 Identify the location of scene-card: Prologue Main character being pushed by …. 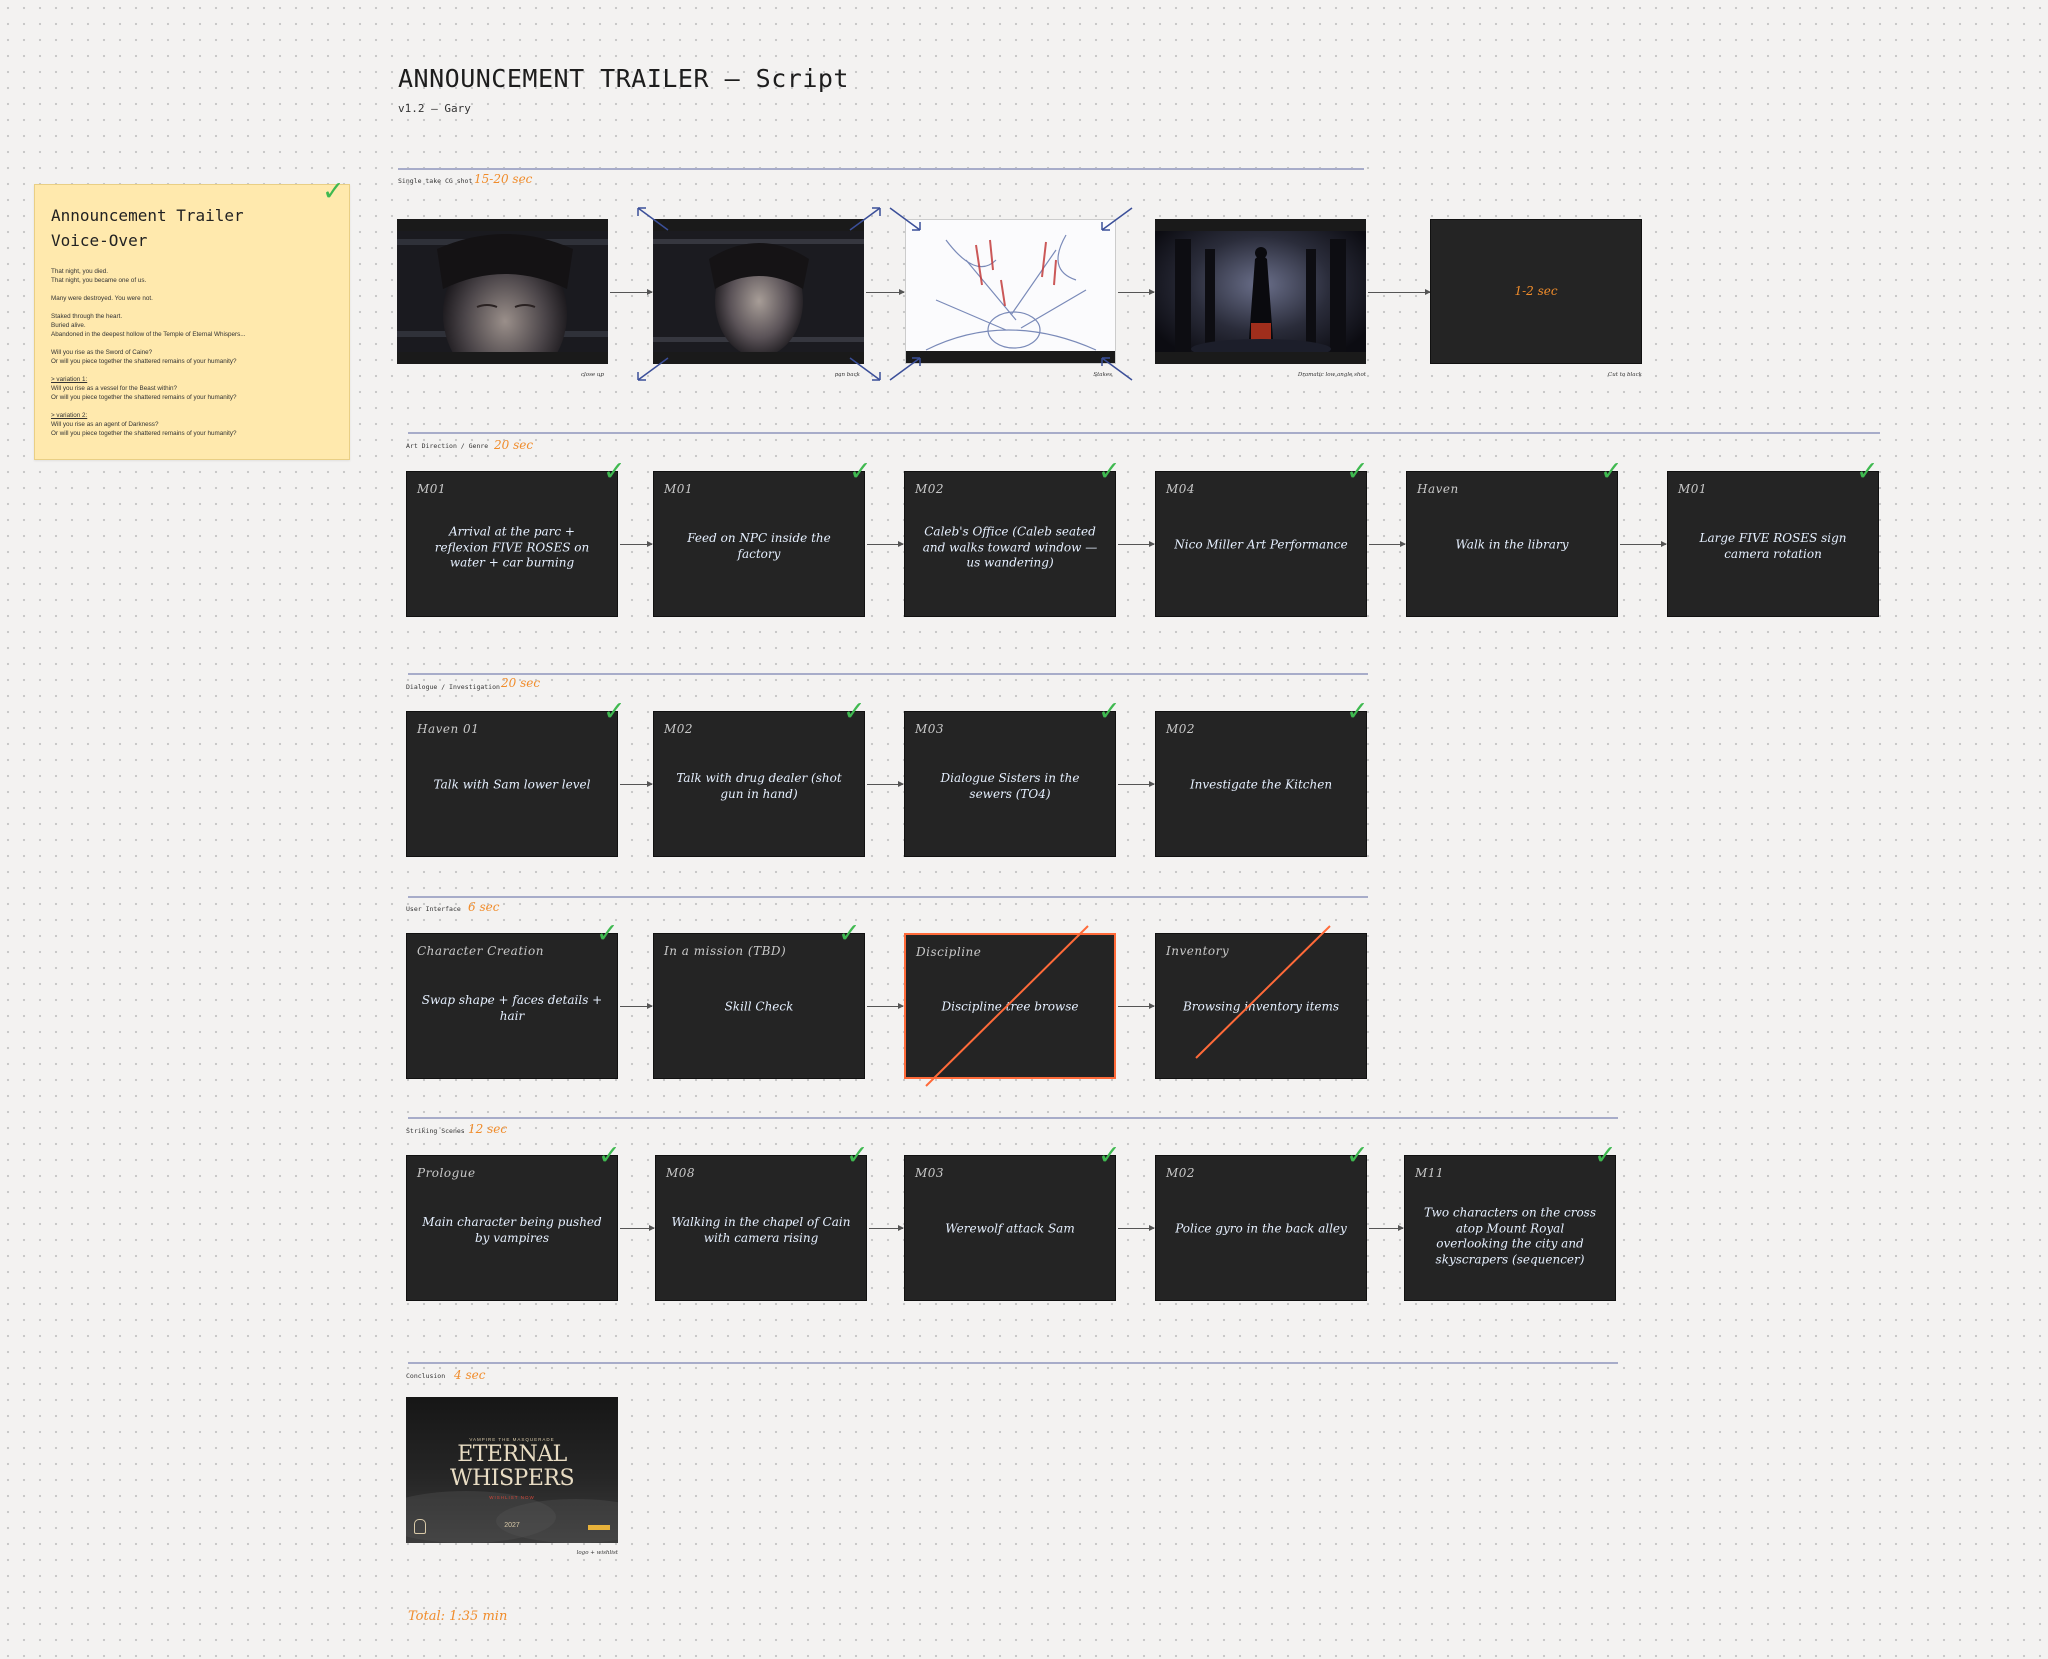
(512, 1228).